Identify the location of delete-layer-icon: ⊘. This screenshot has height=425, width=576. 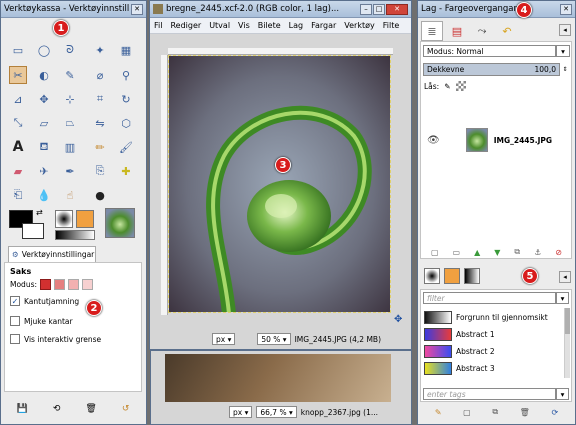
(558, 252).